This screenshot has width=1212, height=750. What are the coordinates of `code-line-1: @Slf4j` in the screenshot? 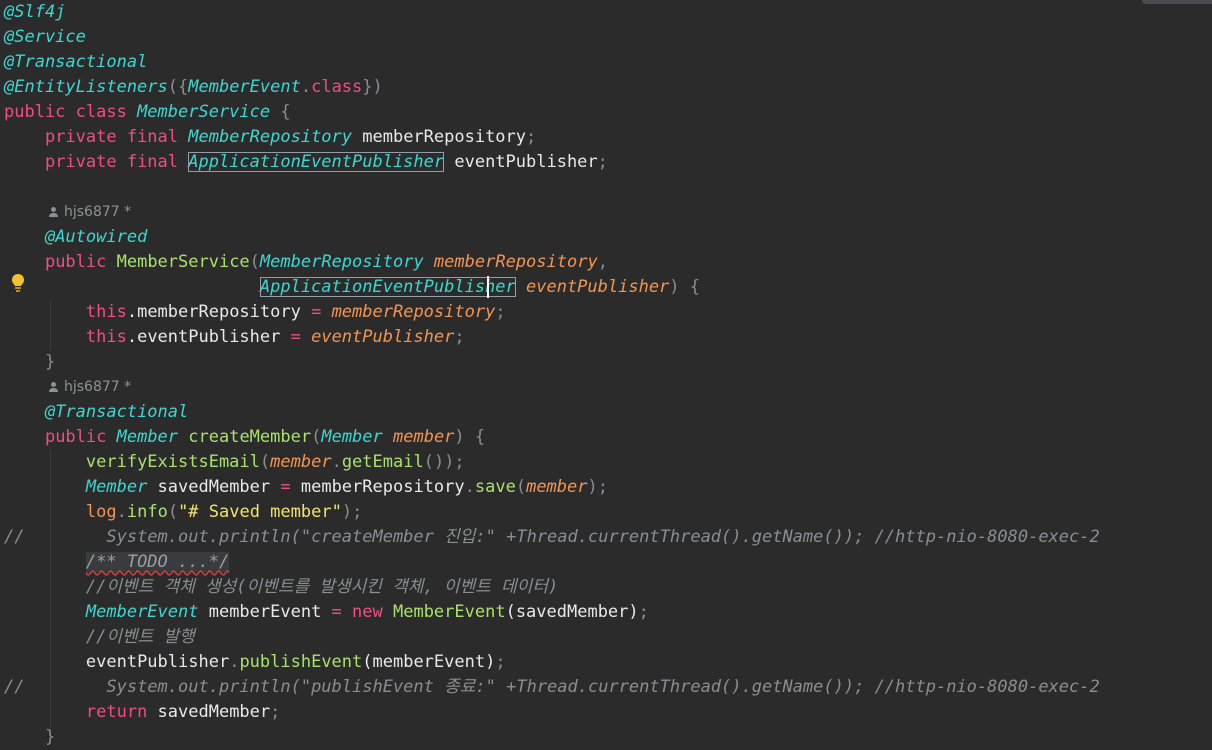 It's located at (34, 12).